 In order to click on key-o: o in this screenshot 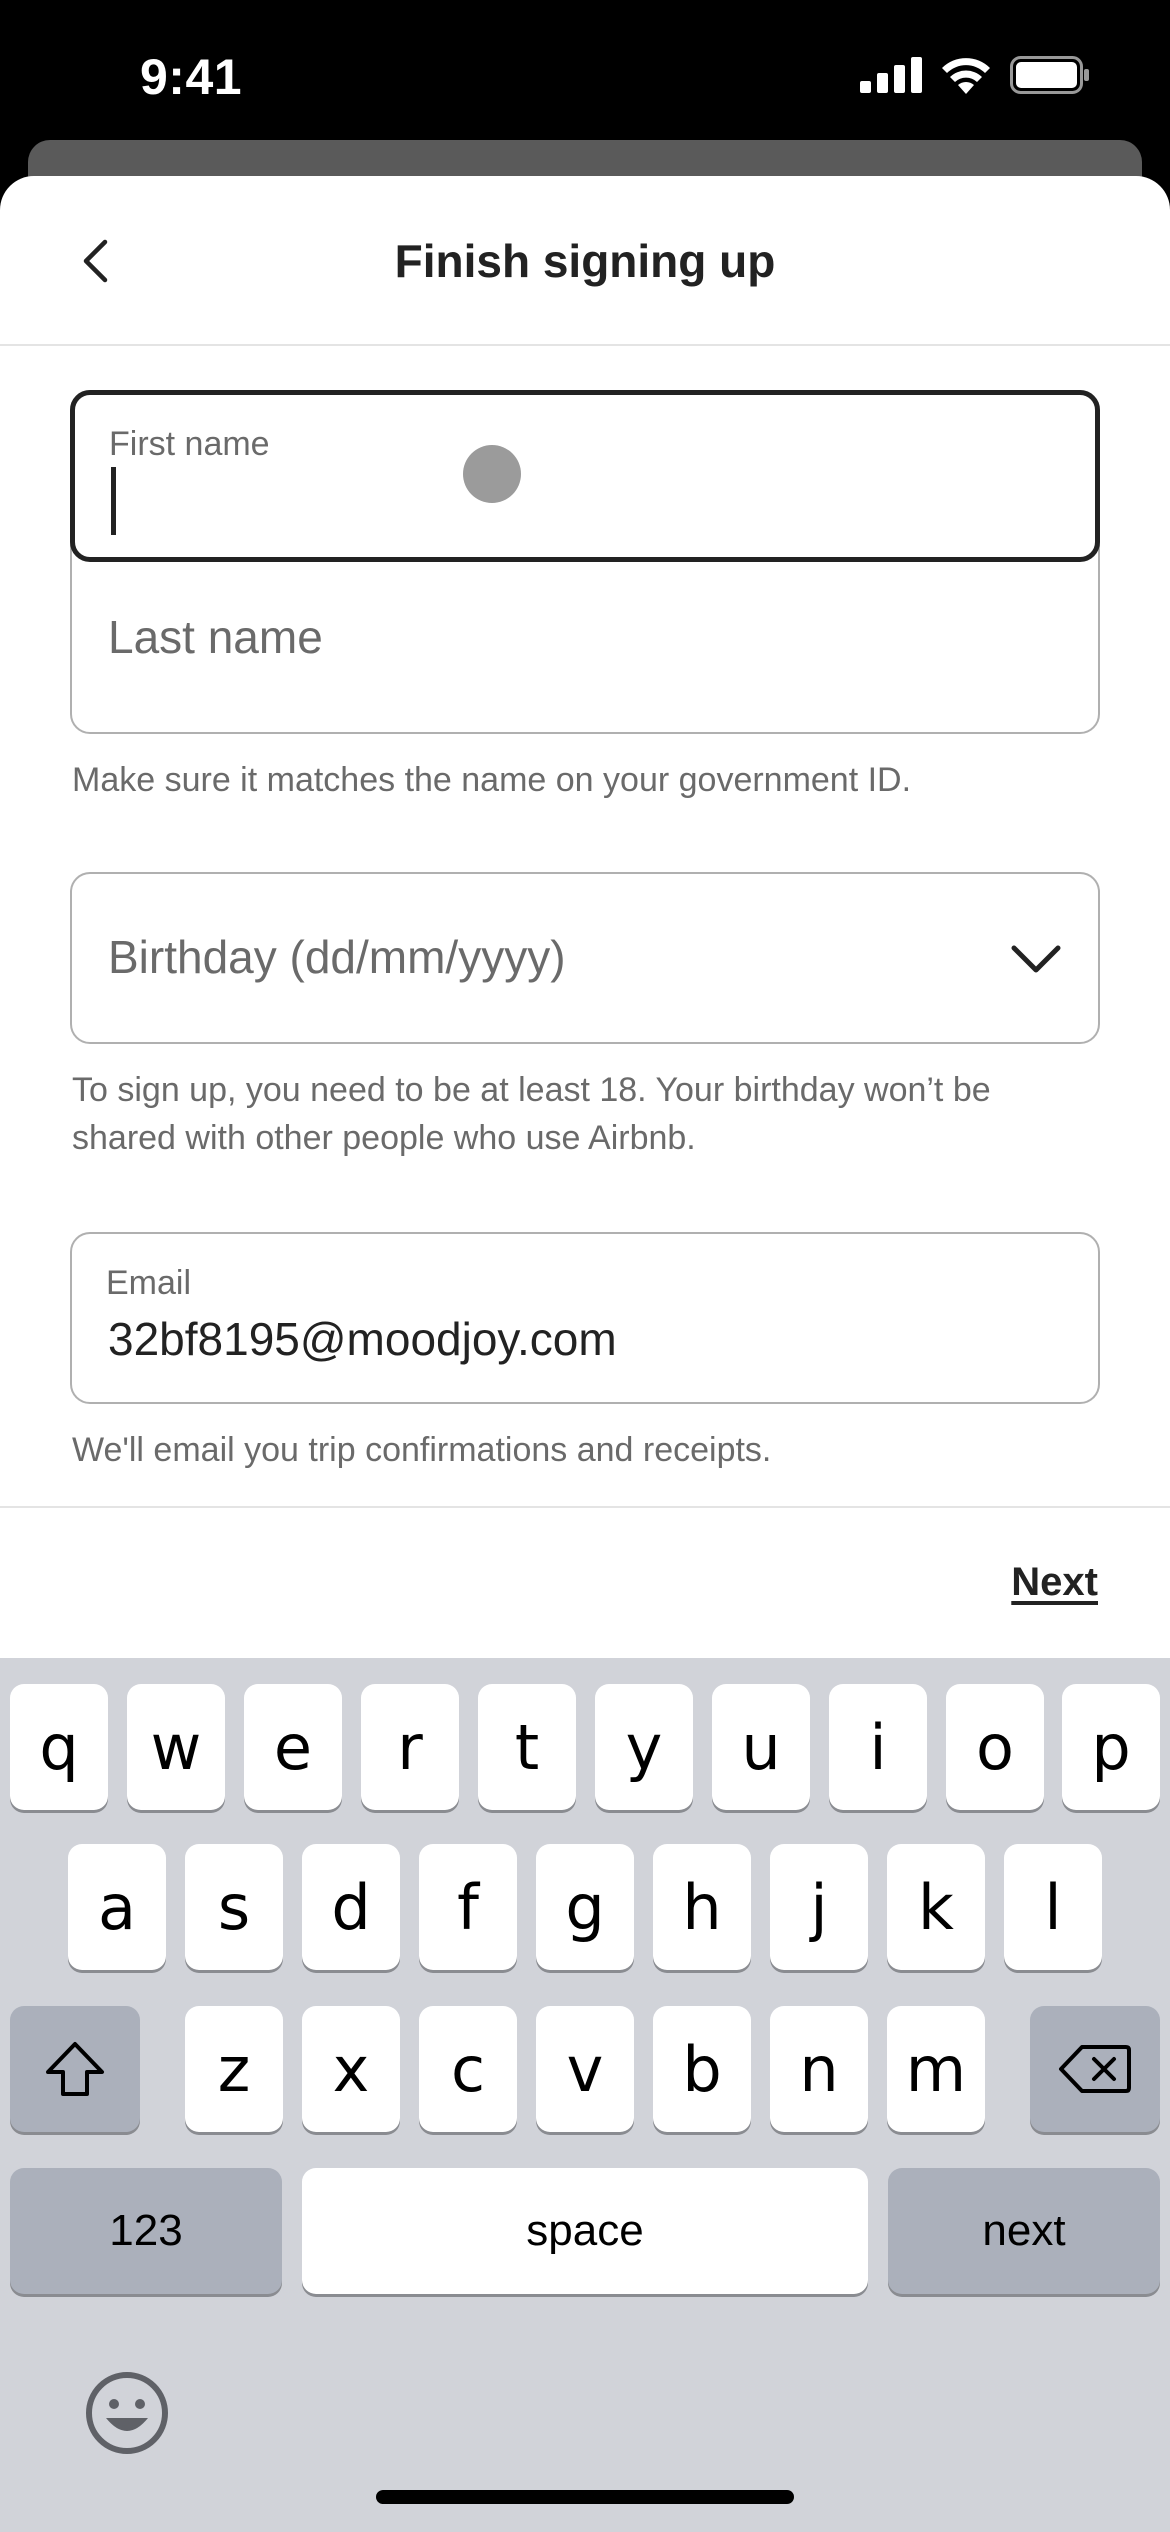, I will do `click(995, 1747)`.